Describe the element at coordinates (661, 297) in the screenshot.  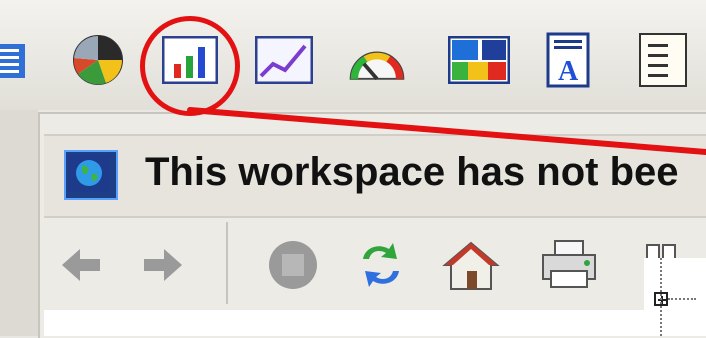
I see `tree-vertical-connector` at that location.